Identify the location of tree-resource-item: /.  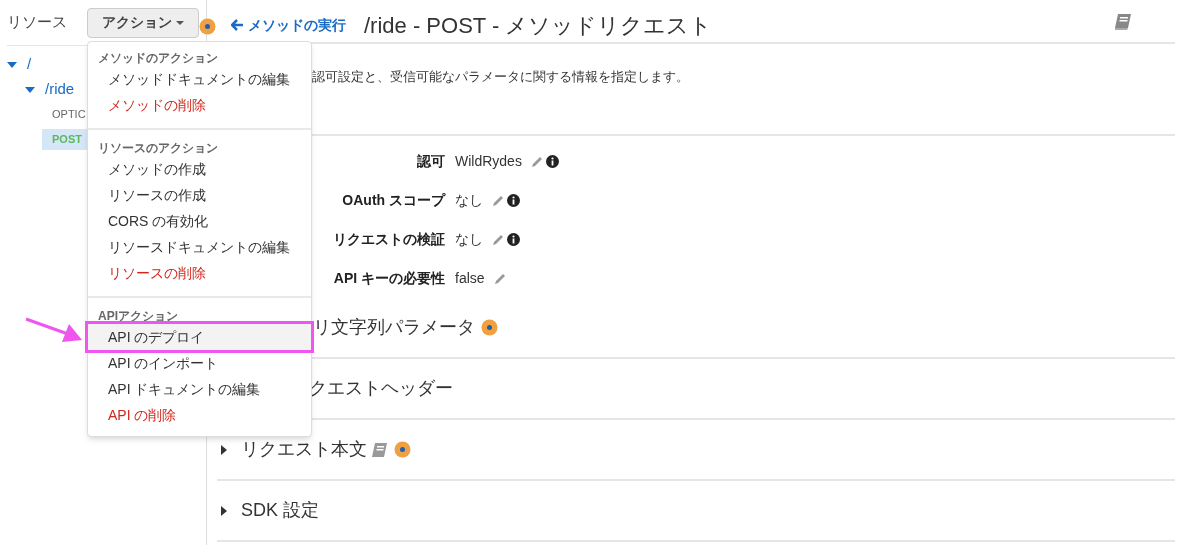
(29, 64).